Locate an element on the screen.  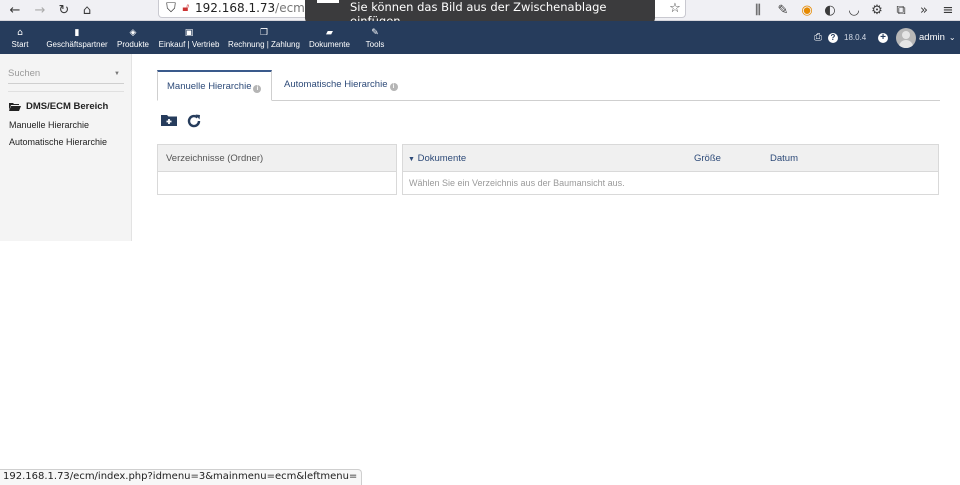
tab-label: Manuelle Hierarchie is located at coordinates (209, 86).